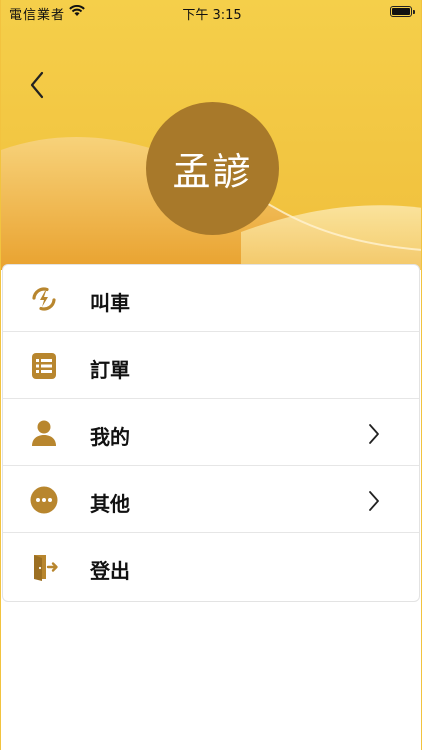 Image resolution: width=422 pixels, height=750 pixels. I want to click on menu-item-other: 其他, so click(211, 499).